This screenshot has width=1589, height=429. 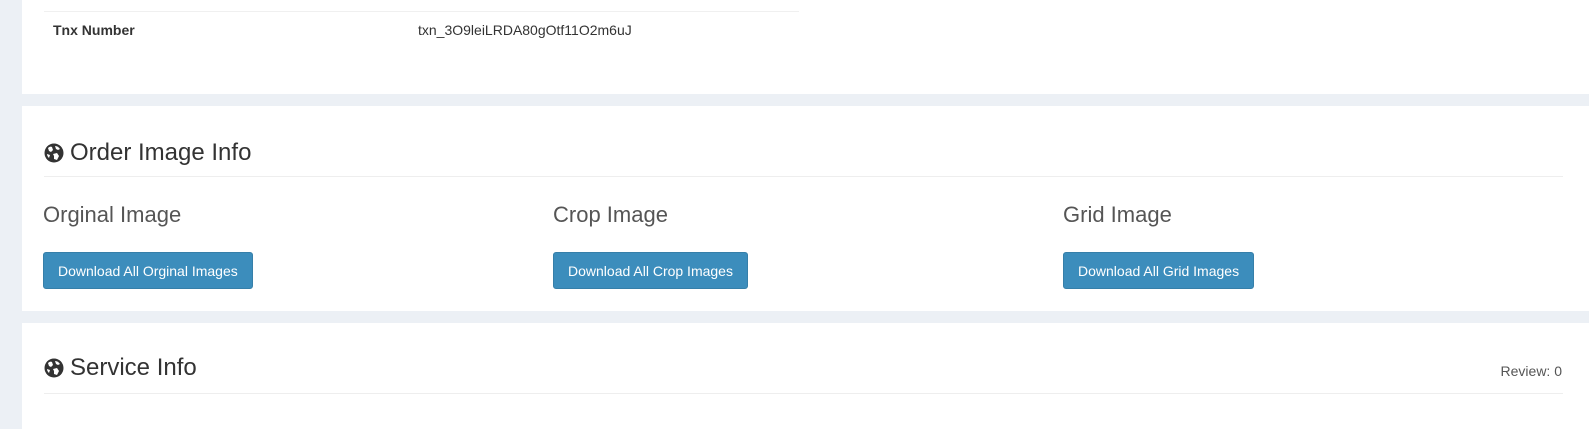 What do you see at coordinates (1117, 214) in the screenshot?
I see `grid-image-title: Grid Image` at bounding box center [1117, 214].